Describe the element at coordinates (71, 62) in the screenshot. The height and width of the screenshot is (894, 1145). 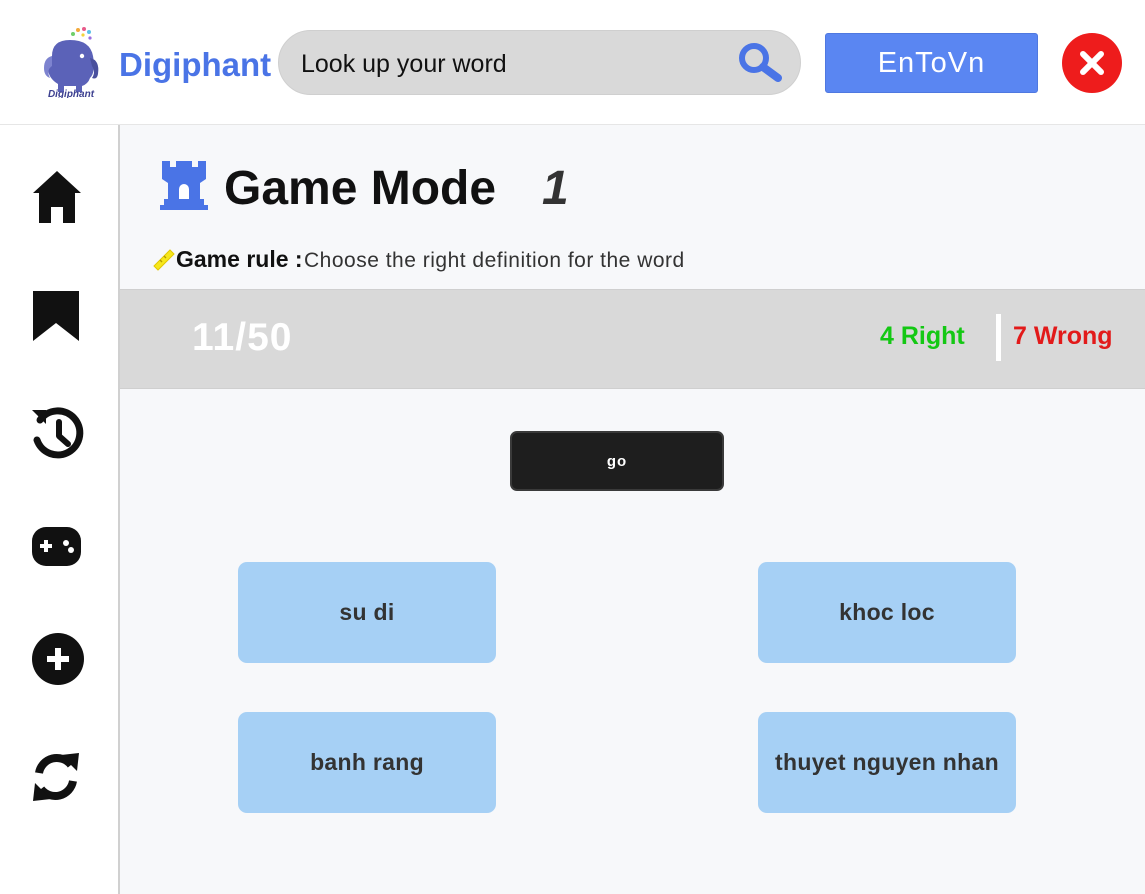
I see `digiphant-logo: Digiphant` at that location.